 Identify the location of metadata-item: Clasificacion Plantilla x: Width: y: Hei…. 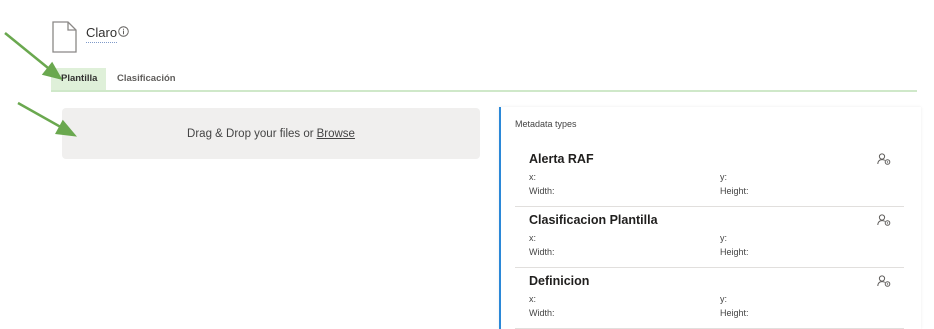
(709, 237).